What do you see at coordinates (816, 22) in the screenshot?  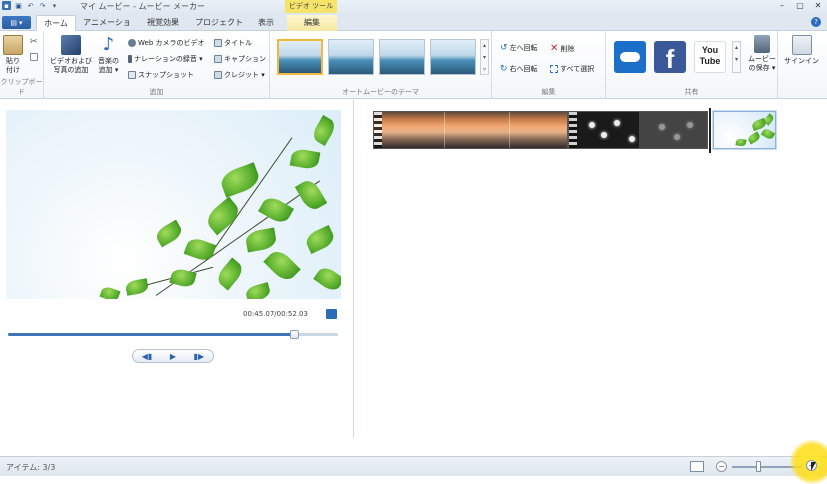 I see `help-icon: ?` at bounding box center [816, 22].